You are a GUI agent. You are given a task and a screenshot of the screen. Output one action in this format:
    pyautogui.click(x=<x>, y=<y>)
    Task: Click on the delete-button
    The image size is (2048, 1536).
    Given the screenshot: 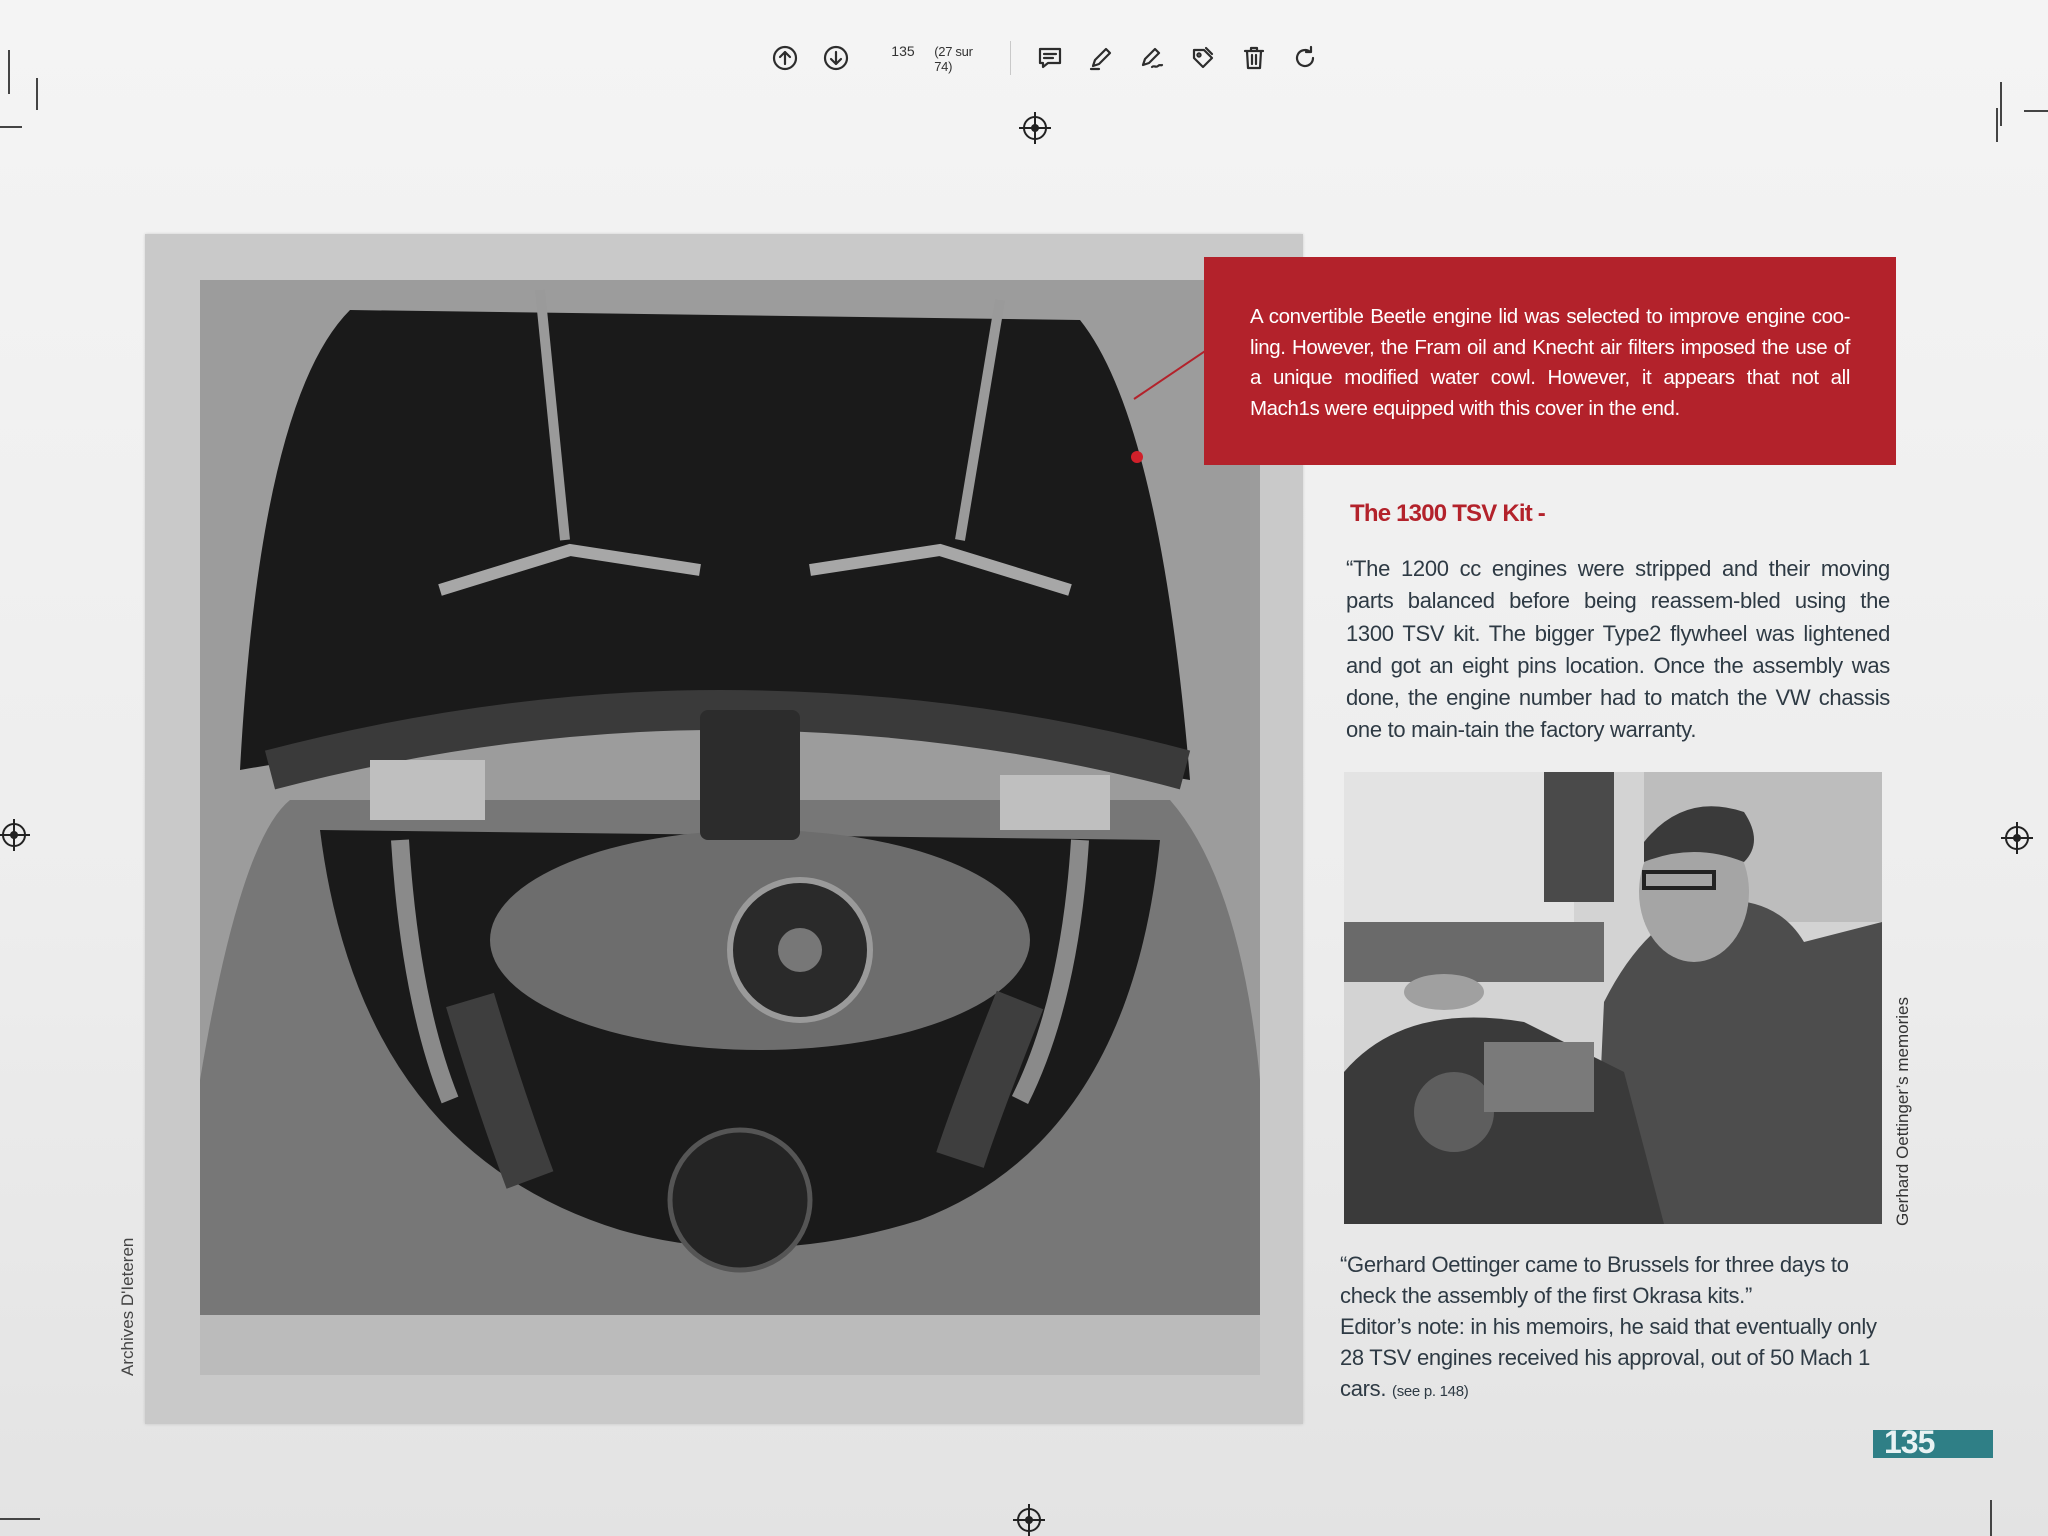 What is the action you would take?
    pyautogui.click(x=1253, y=58)
    